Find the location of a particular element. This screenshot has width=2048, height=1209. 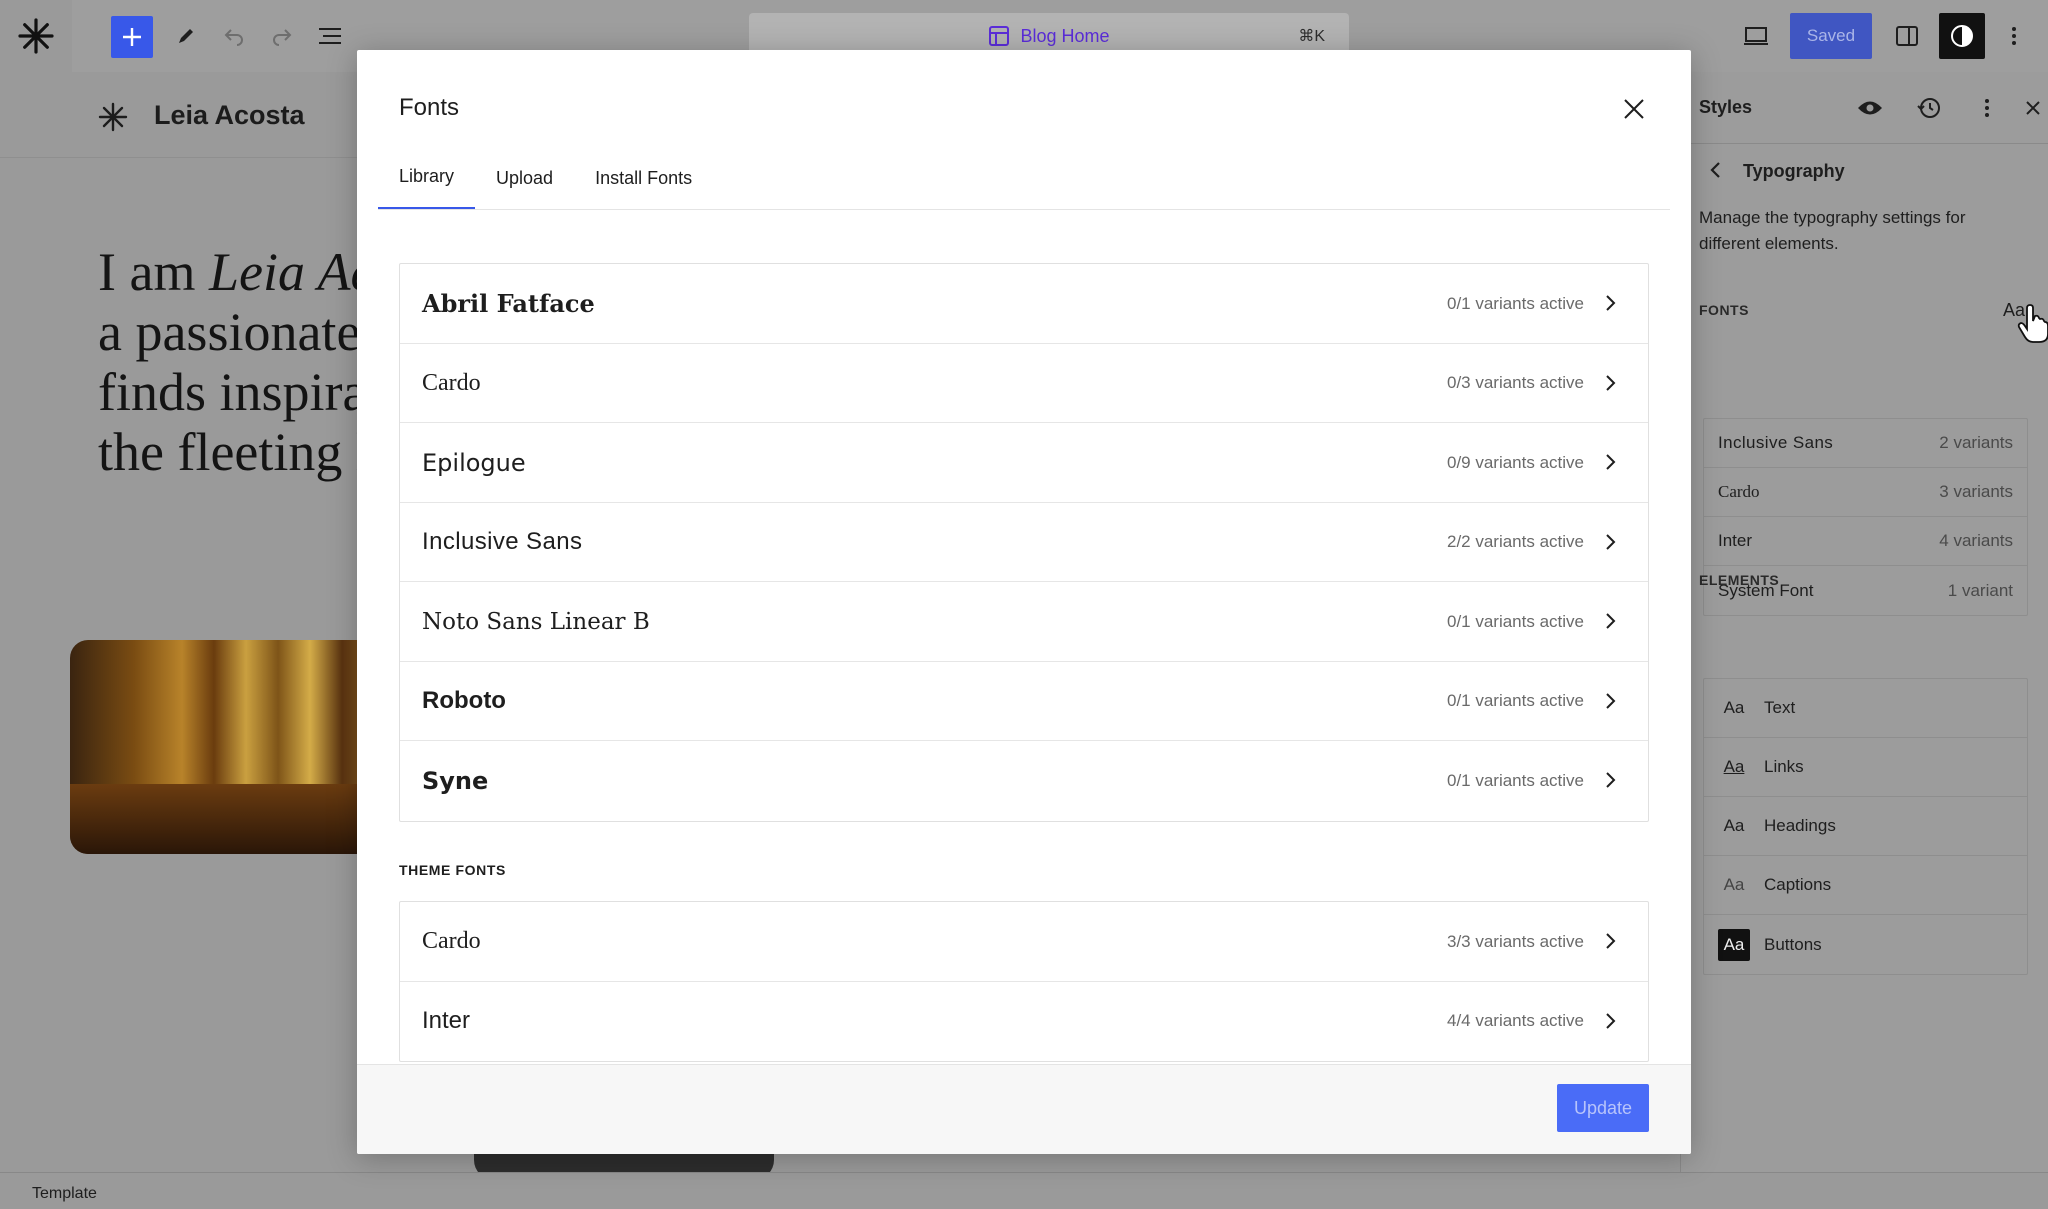

asterisk-logo-icon is located at coordinates (36, 36).